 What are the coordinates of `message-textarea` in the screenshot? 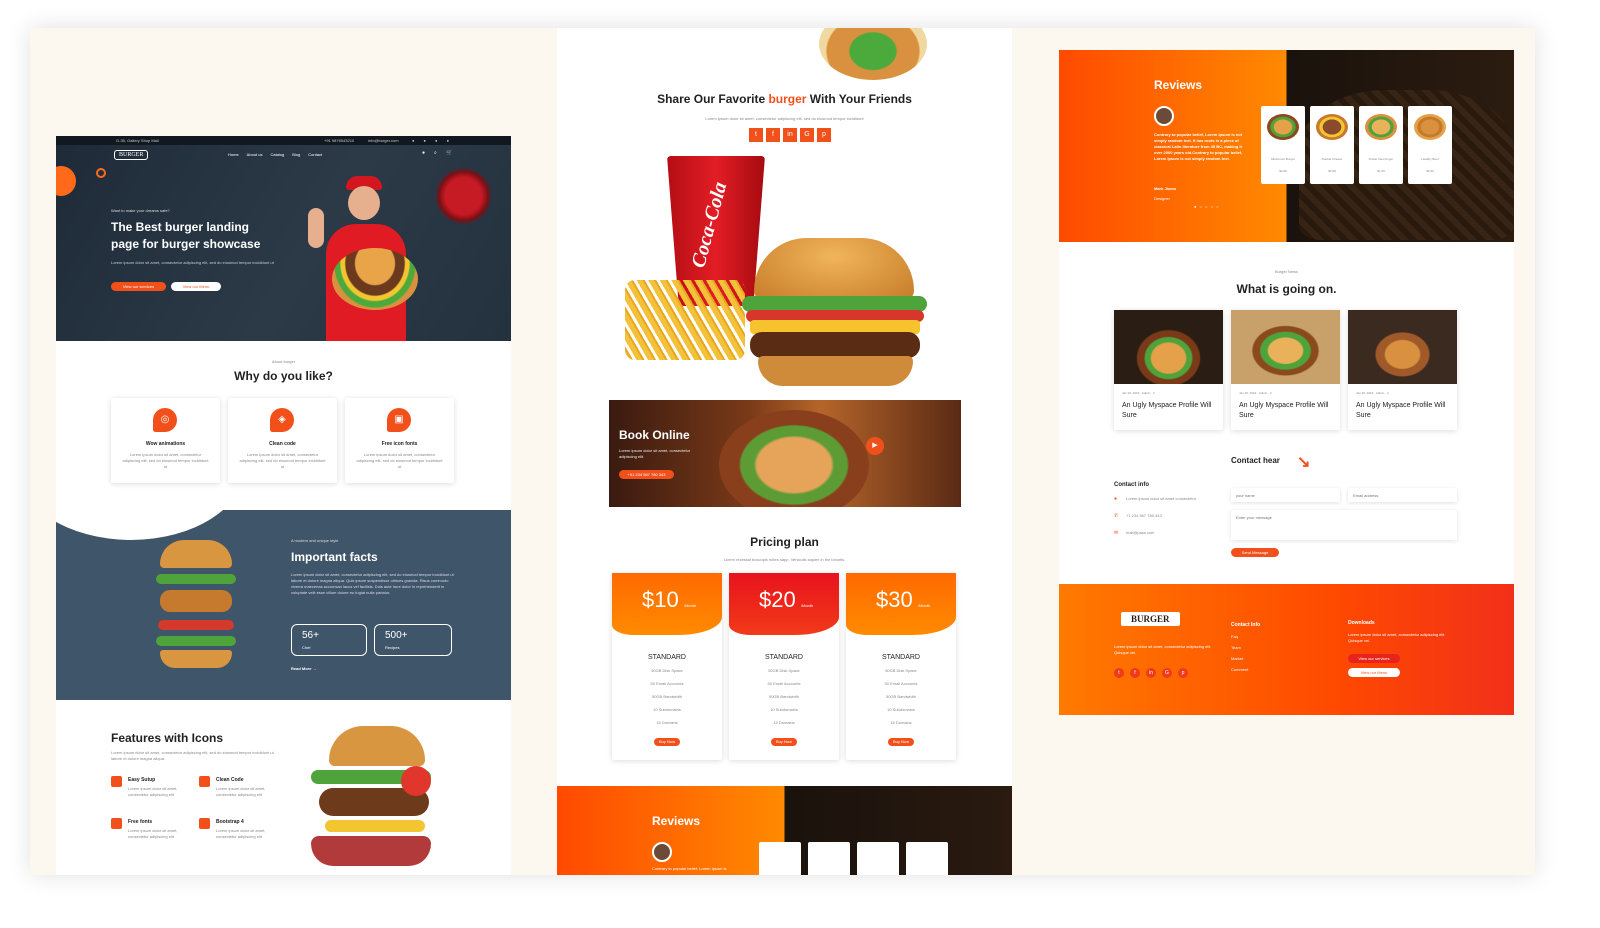 It's located at (1344, 525).